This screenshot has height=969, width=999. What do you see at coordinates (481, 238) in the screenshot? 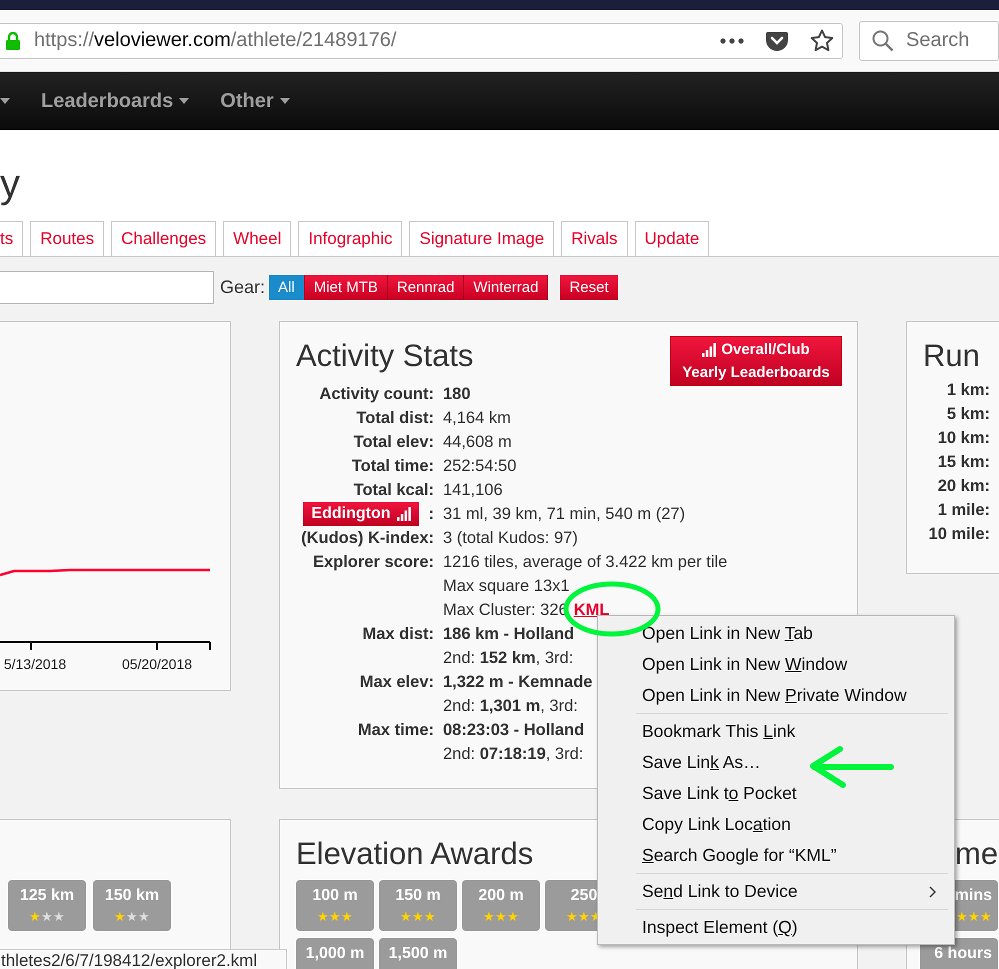
I see `tab: Signature Image` at bounding box center [481, 238].